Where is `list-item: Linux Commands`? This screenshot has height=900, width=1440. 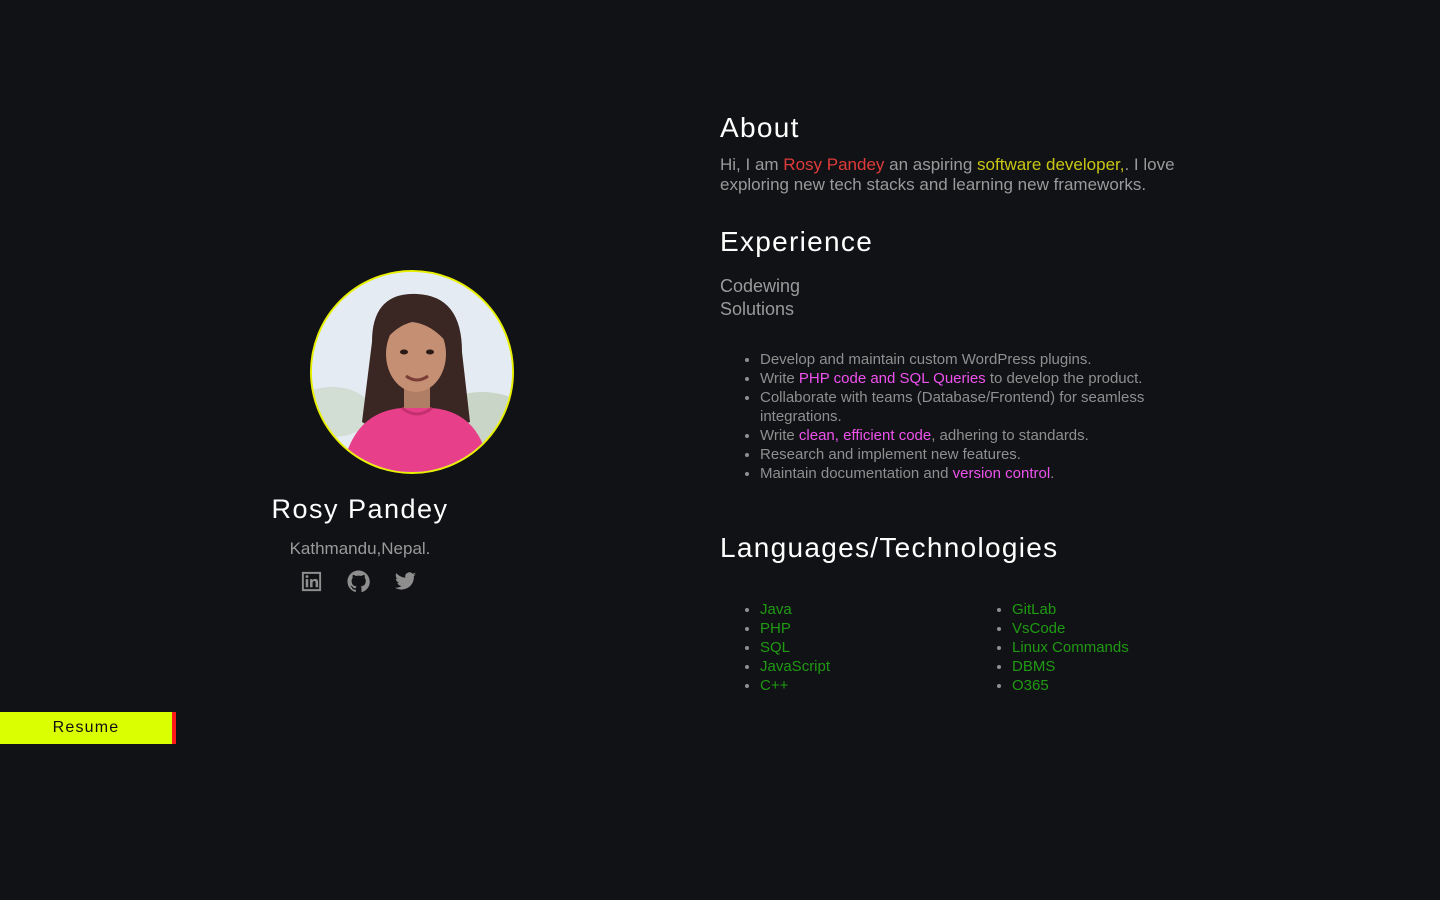 list-item: Linux Commands is located at coordinates (1070, 647).